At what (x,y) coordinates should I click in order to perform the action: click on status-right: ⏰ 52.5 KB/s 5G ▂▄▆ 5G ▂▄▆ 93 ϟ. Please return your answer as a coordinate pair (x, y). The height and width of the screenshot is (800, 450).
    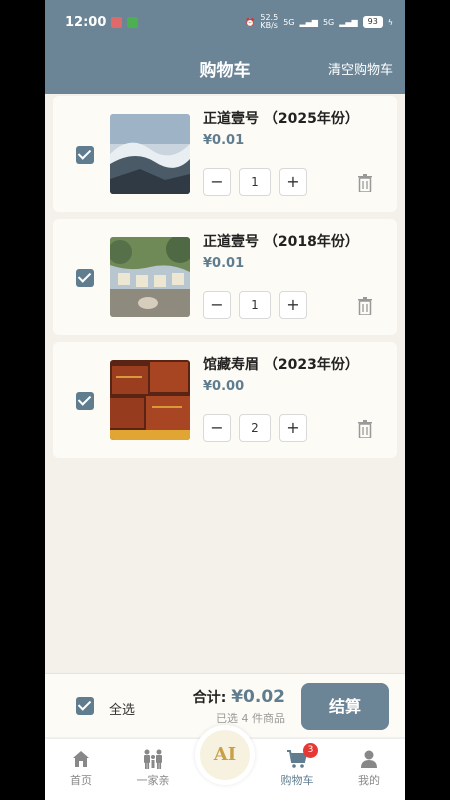
    Looking at the image, I should click on (319, 22).